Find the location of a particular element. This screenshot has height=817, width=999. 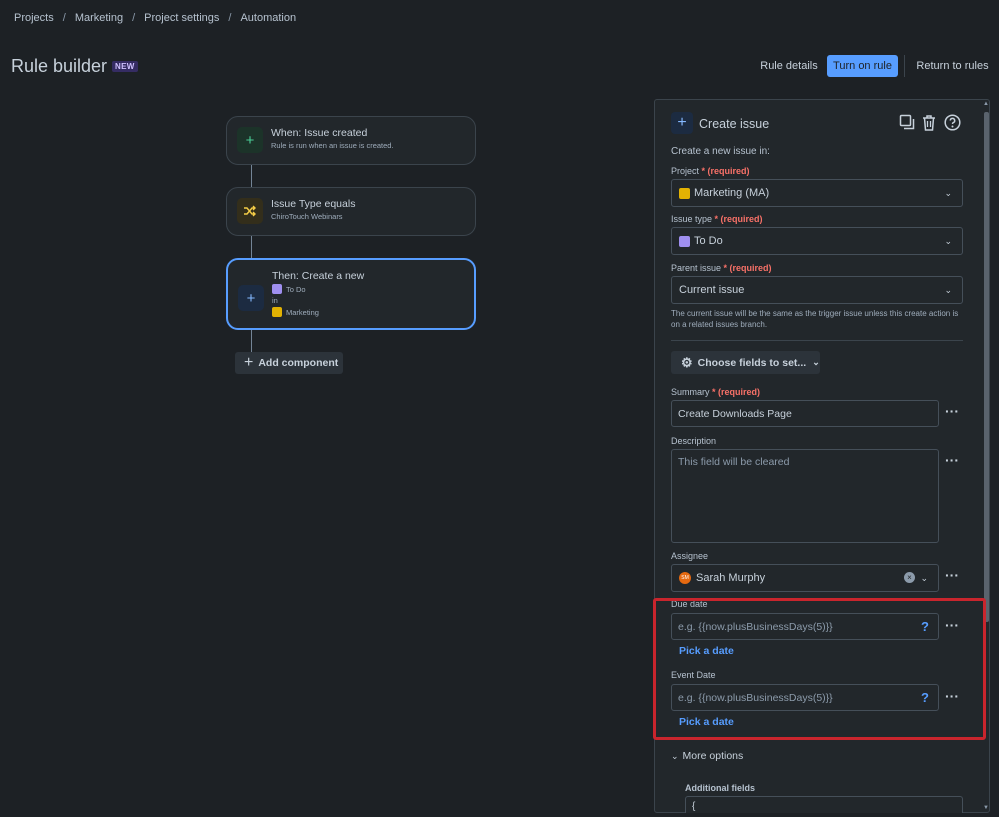

event-date-pick-link: Pick a date is located at coordinates (706, 722).